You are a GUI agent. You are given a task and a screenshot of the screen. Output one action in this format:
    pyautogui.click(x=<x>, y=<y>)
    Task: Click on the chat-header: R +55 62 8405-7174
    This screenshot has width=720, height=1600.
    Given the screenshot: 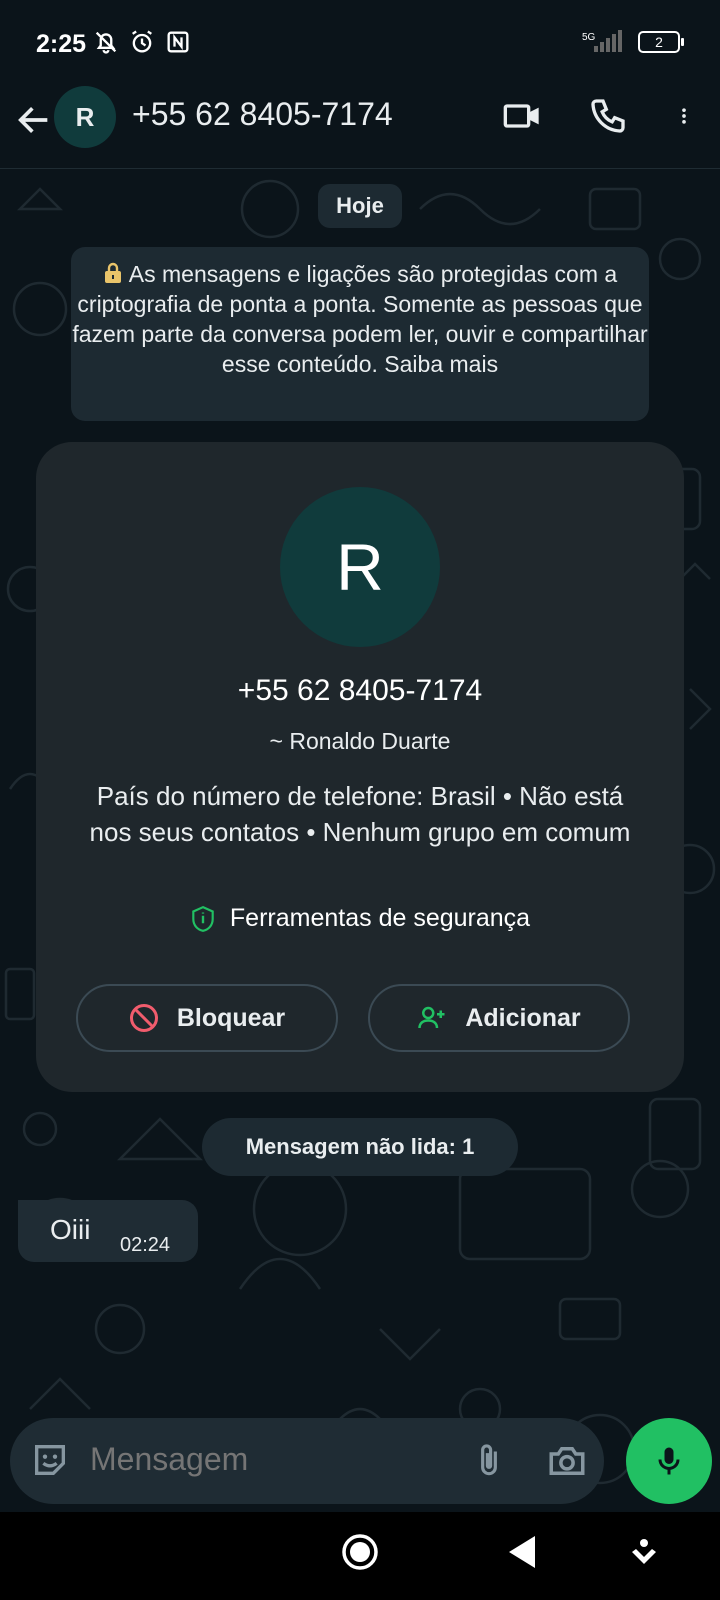 What is the action you would take?
    pyautogui.click(x=360, y=124)
    